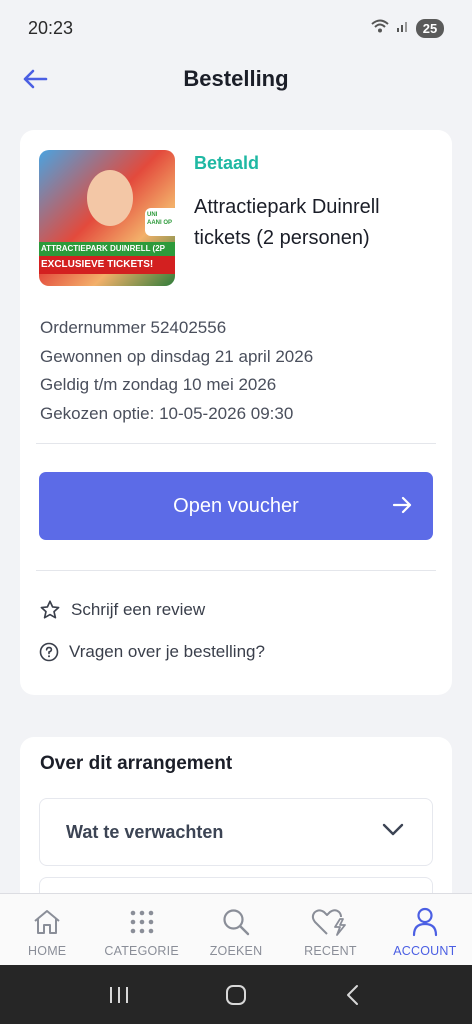  What do you see at coordinates (167, 651) in the screenshot?
I see `order-questions-label: Vragen over je bestelling?` at bounding box center [167, 651].